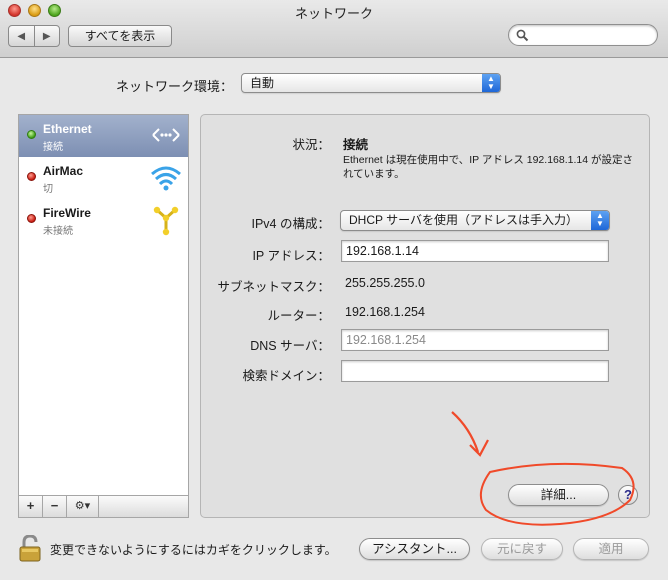  I want to click on service-name: FireWire, so click(67, 213).